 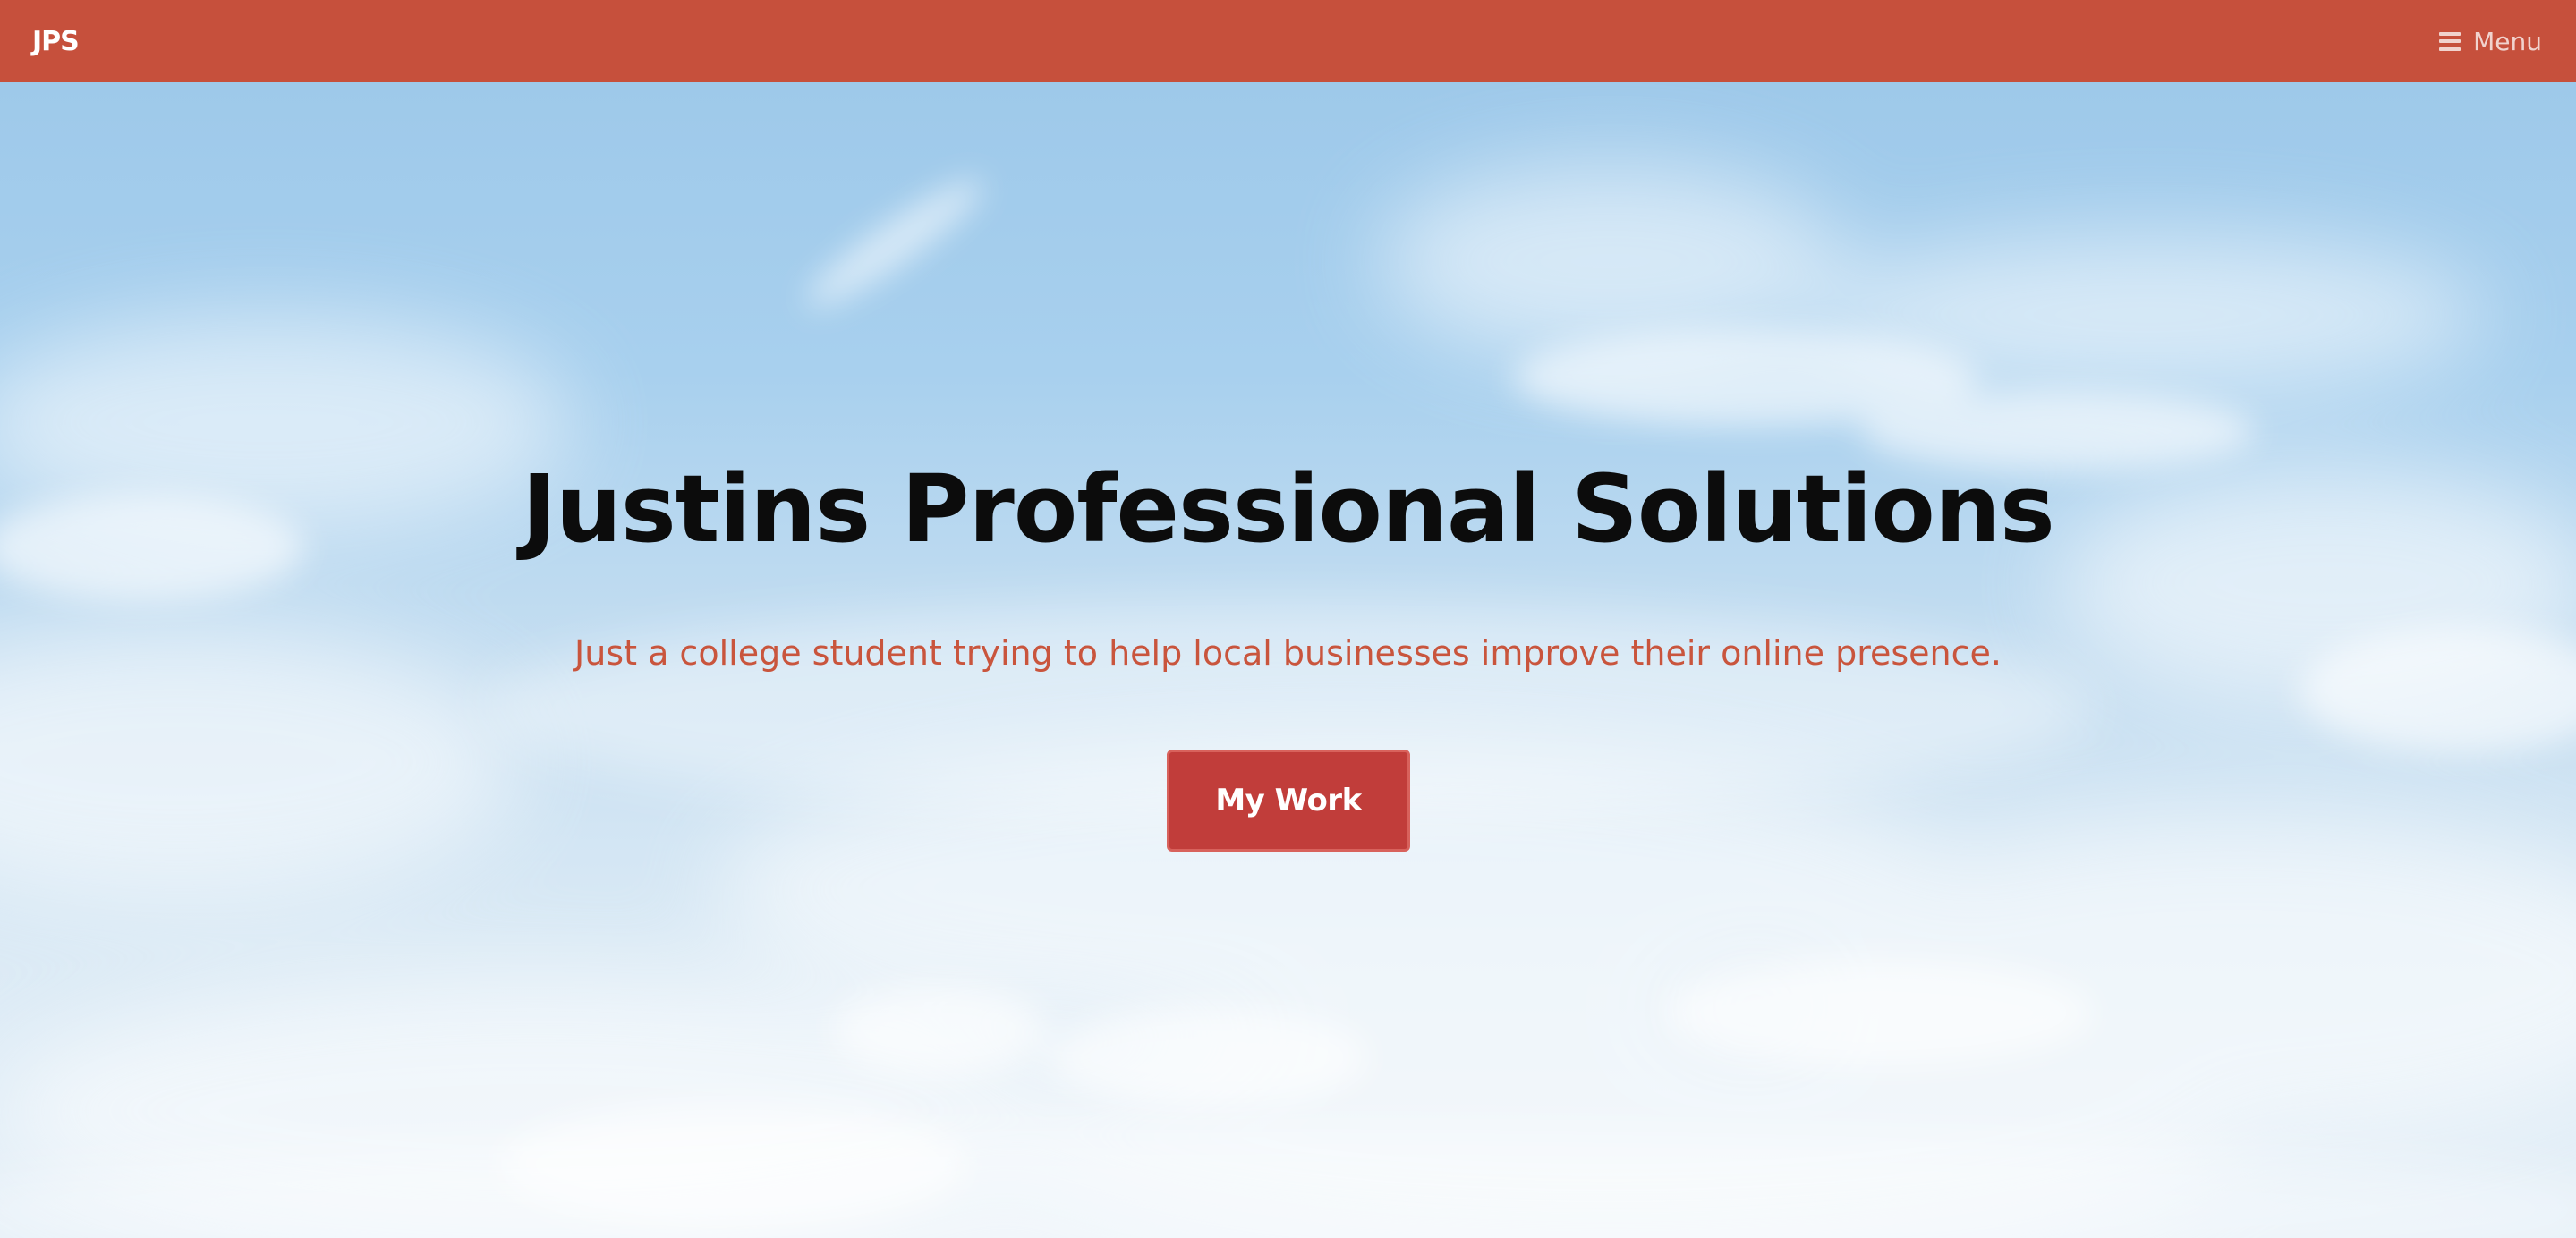 What do you see at coordinates (2507, 41) in the screenshot?
I see `menu-label: Menu` at bounding box center [2507, 41].